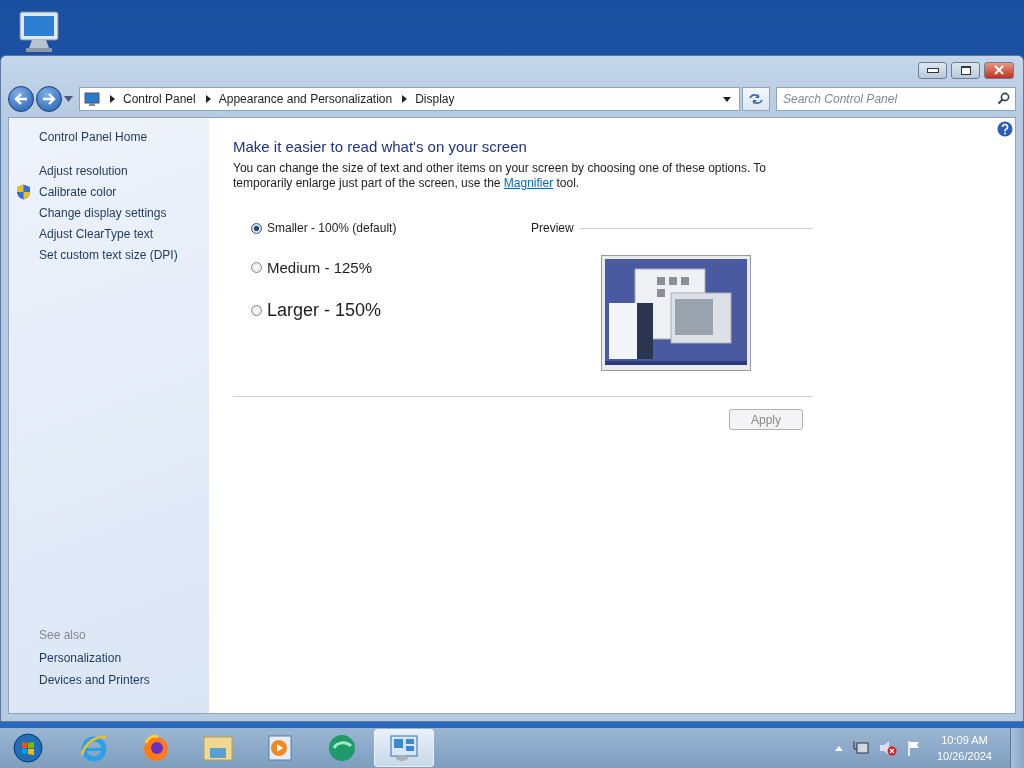  What do you see at coordinates (409, 99) in the screenshot?
I see `address-bar: Control Panel Appearance and Personalization Display` at bounding box center [409, 99].